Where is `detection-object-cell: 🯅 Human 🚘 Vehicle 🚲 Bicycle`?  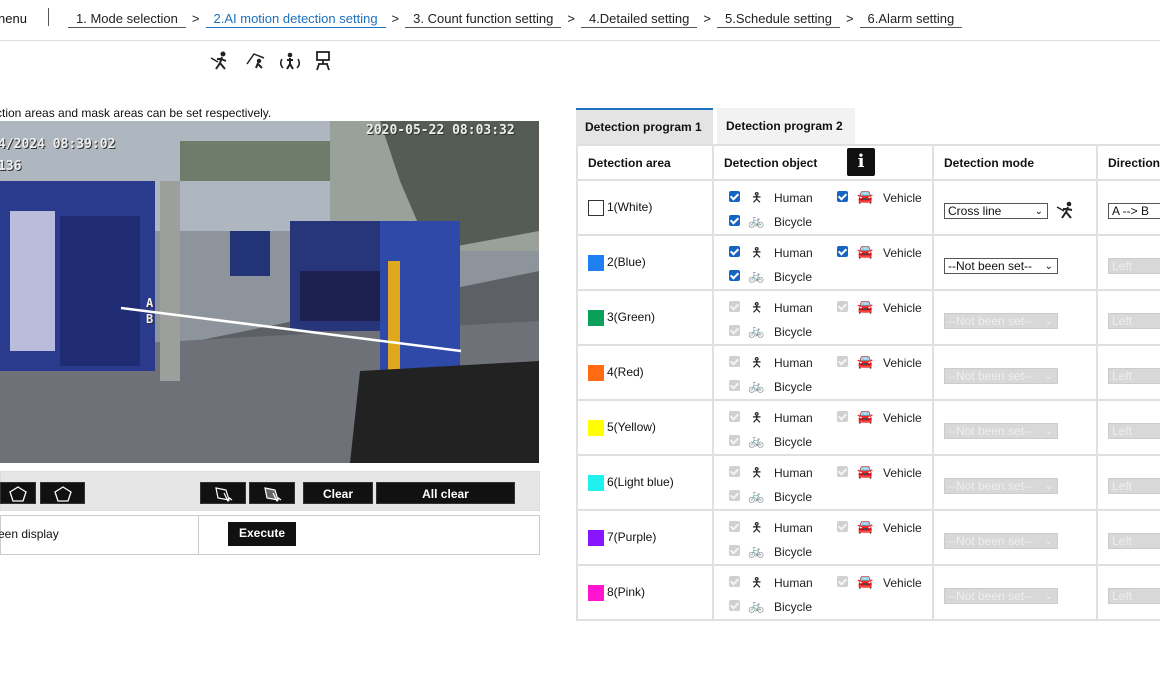
detection-object-cell: 🯅 Human 🚘 Vehicle 🚲 Bicycle is located at coordinates (823, 592).